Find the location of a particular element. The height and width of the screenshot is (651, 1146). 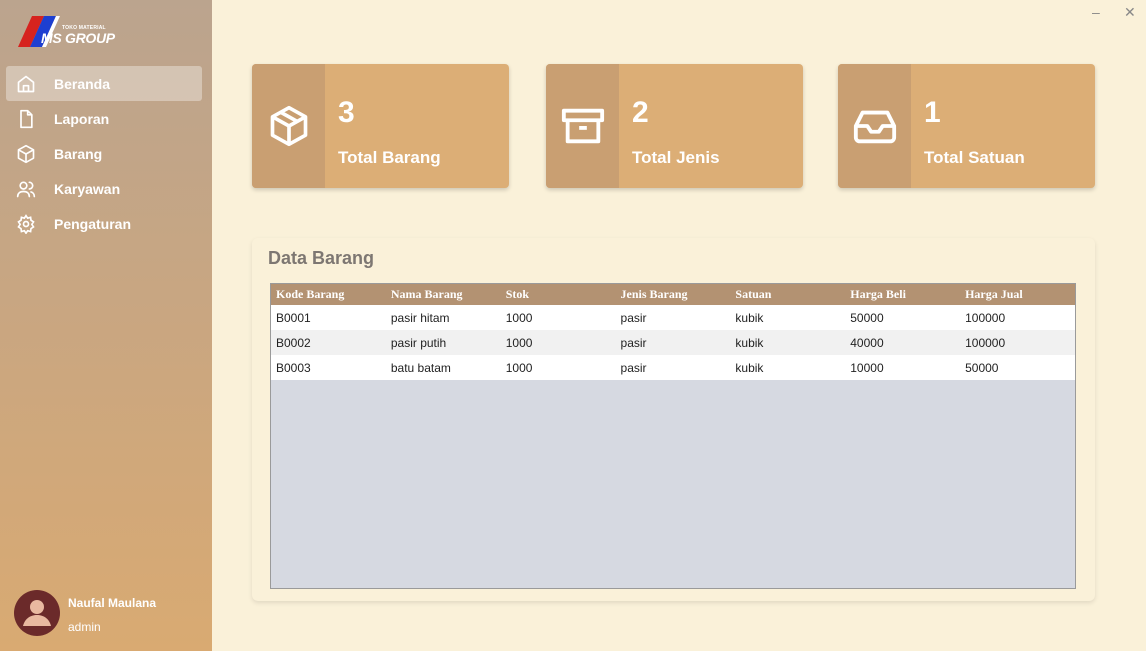

table-cell: pasir hitam is located at coordinates (420, 317).